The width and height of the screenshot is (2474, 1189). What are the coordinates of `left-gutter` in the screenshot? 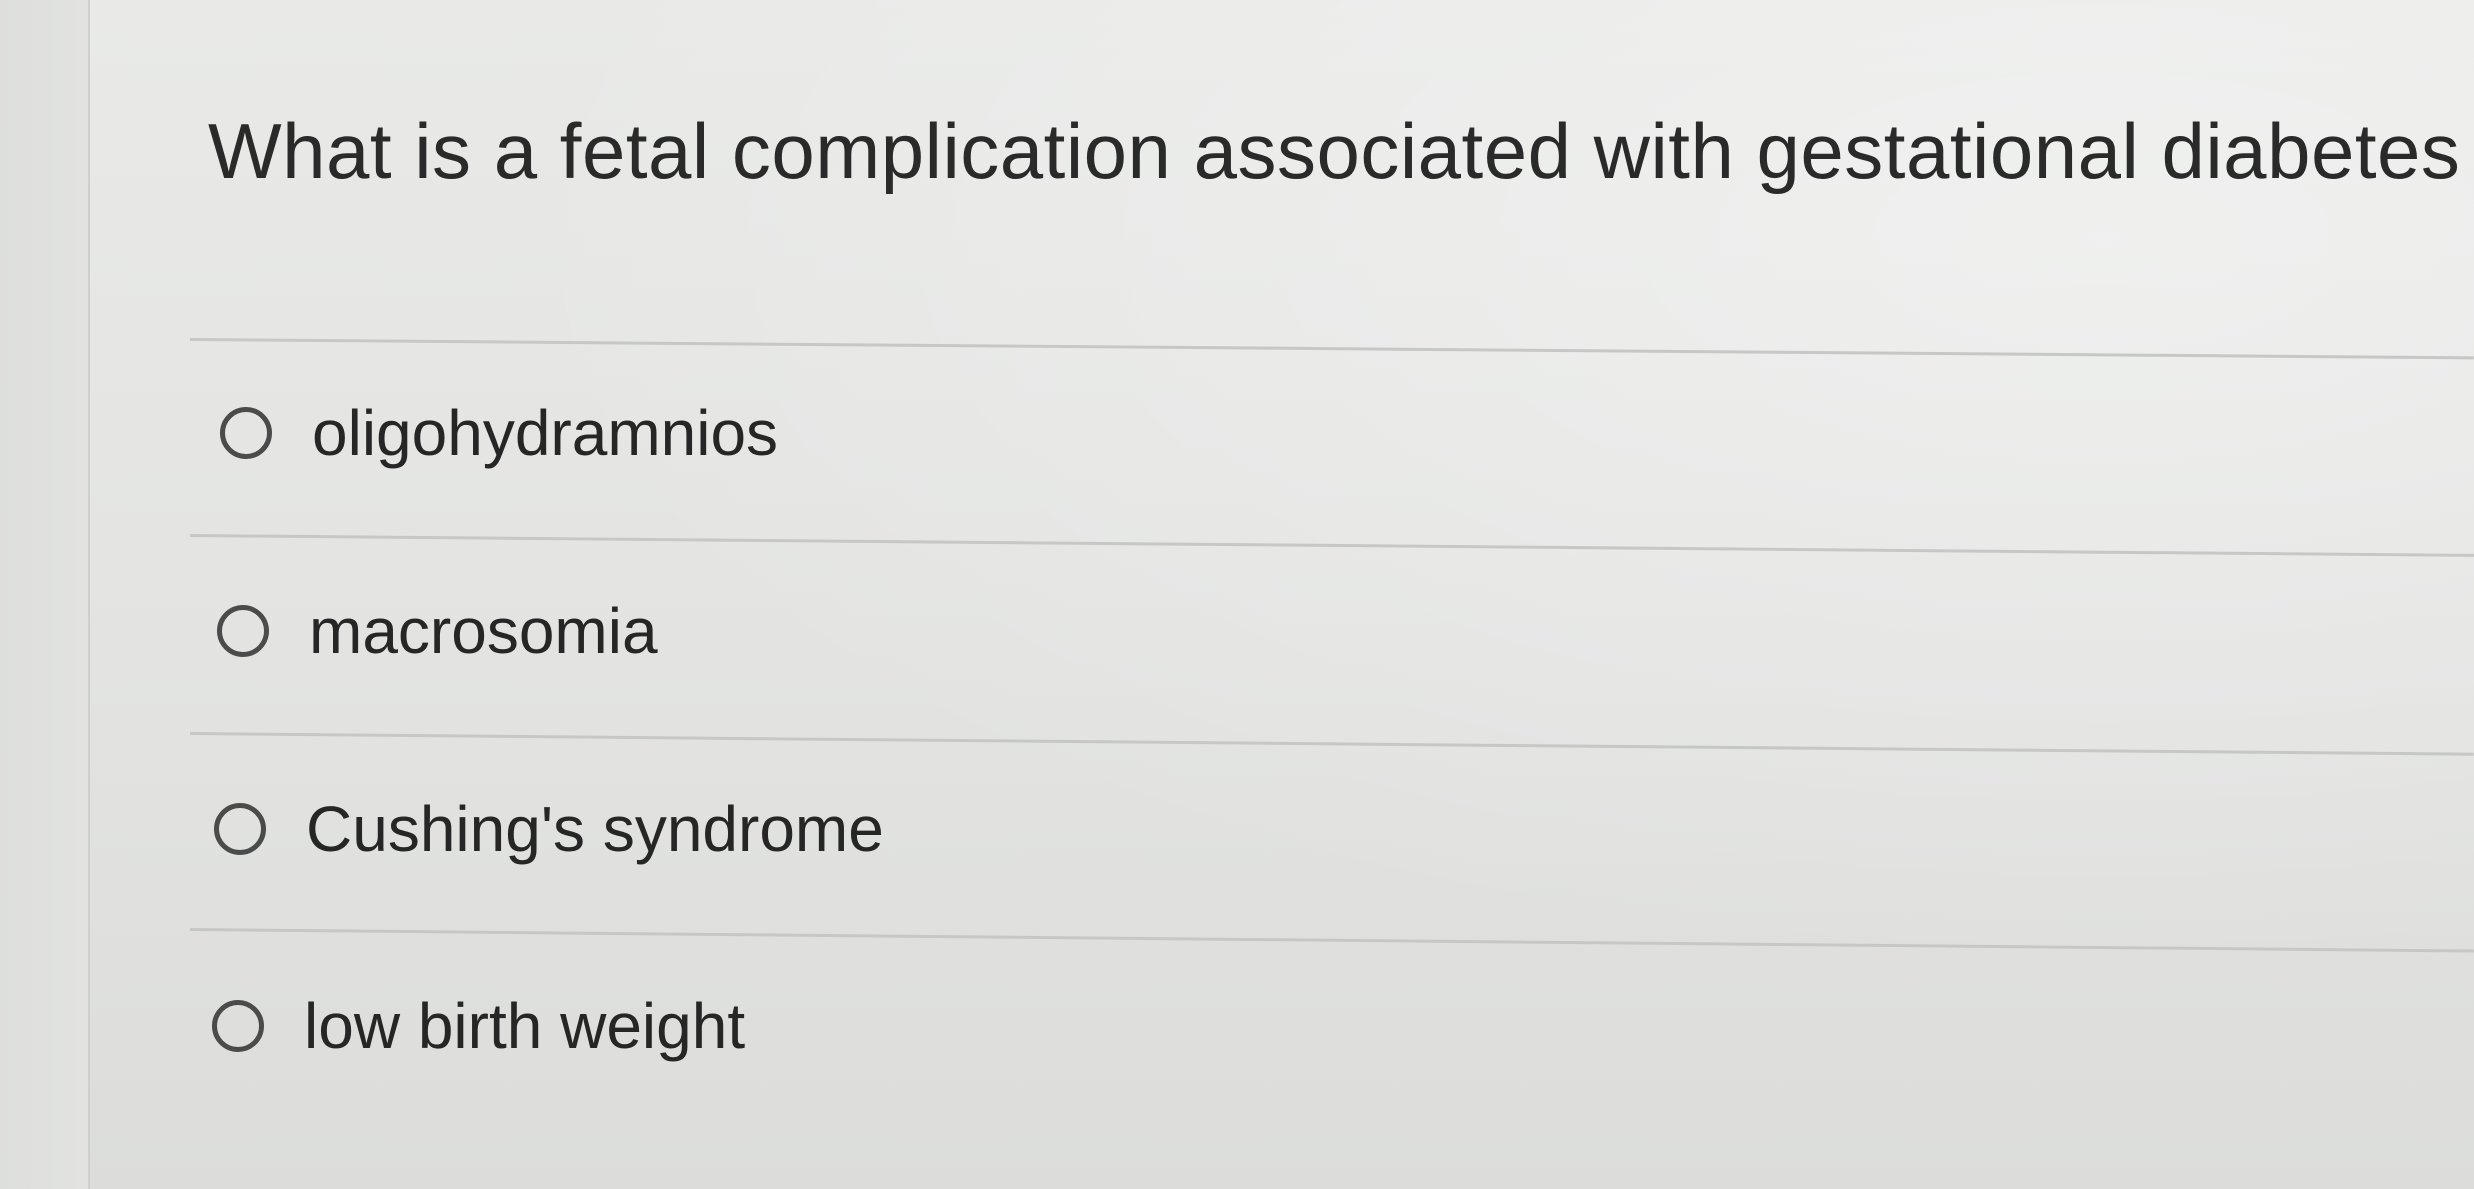 It's located at (45, 594).